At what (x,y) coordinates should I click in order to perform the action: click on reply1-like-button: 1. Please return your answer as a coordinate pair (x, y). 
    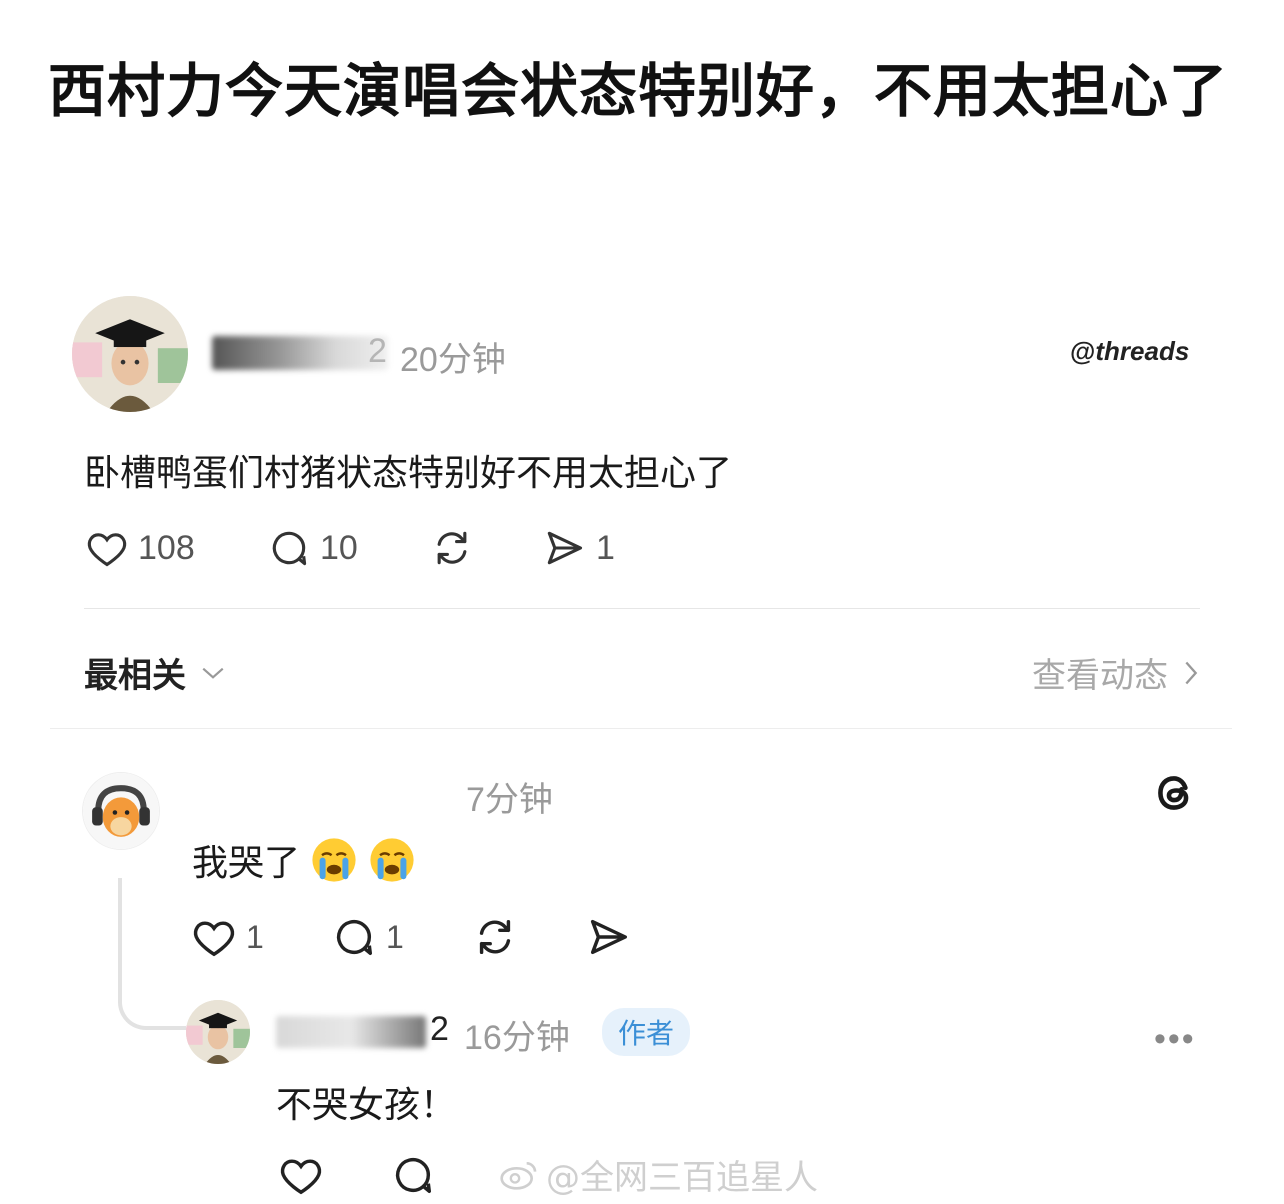
    Looking at the image, I should click on (227, 937).